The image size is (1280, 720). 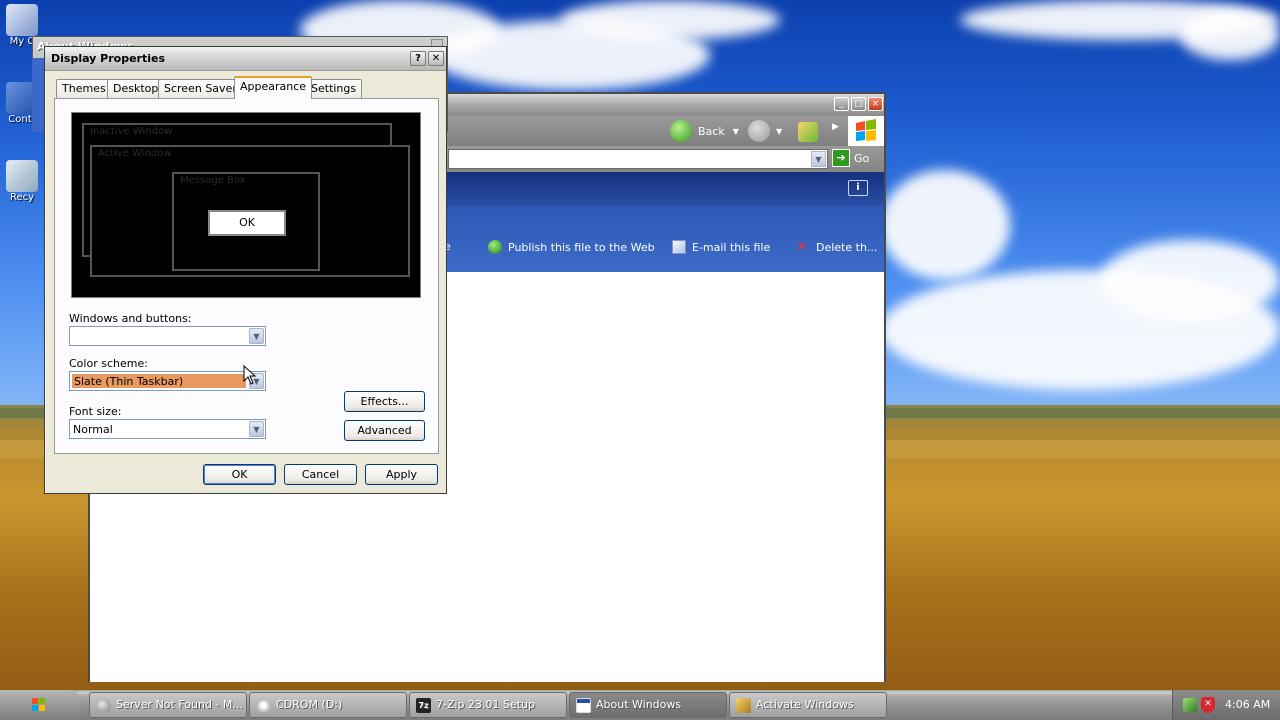 What do you see at coordinates (841, 104) in the screenshot?
I see `minimize-button: _` at bounding box center [841, 104].